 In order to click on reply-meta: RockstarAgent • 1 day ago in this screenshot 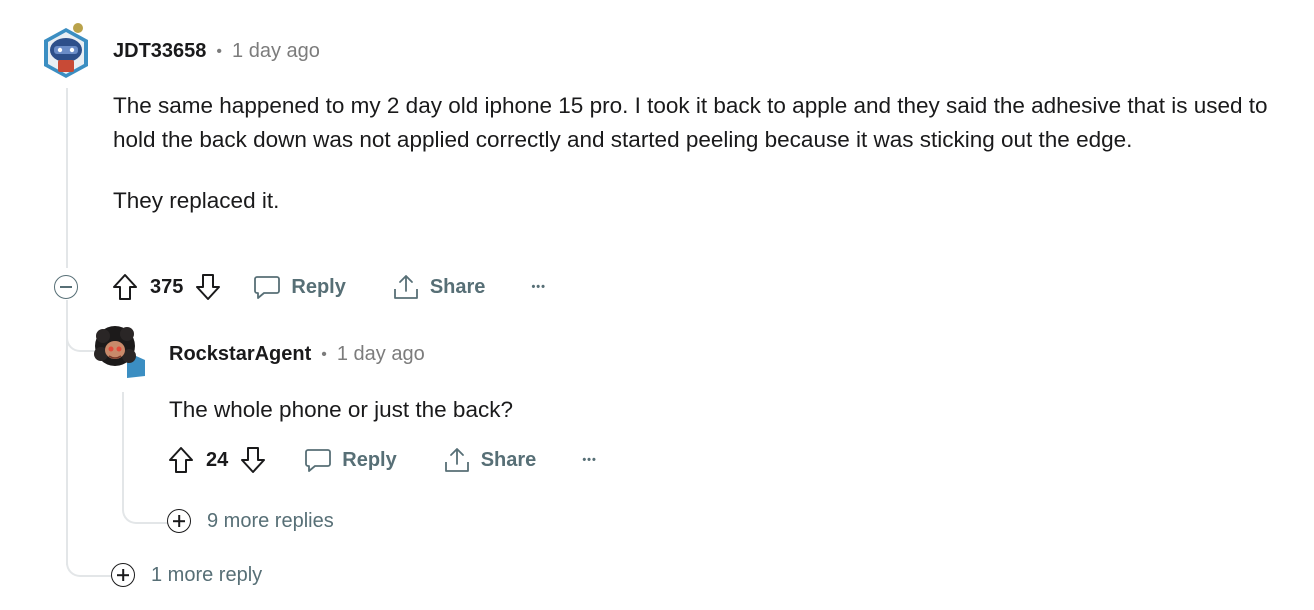, I will do `click(297, 354)`.